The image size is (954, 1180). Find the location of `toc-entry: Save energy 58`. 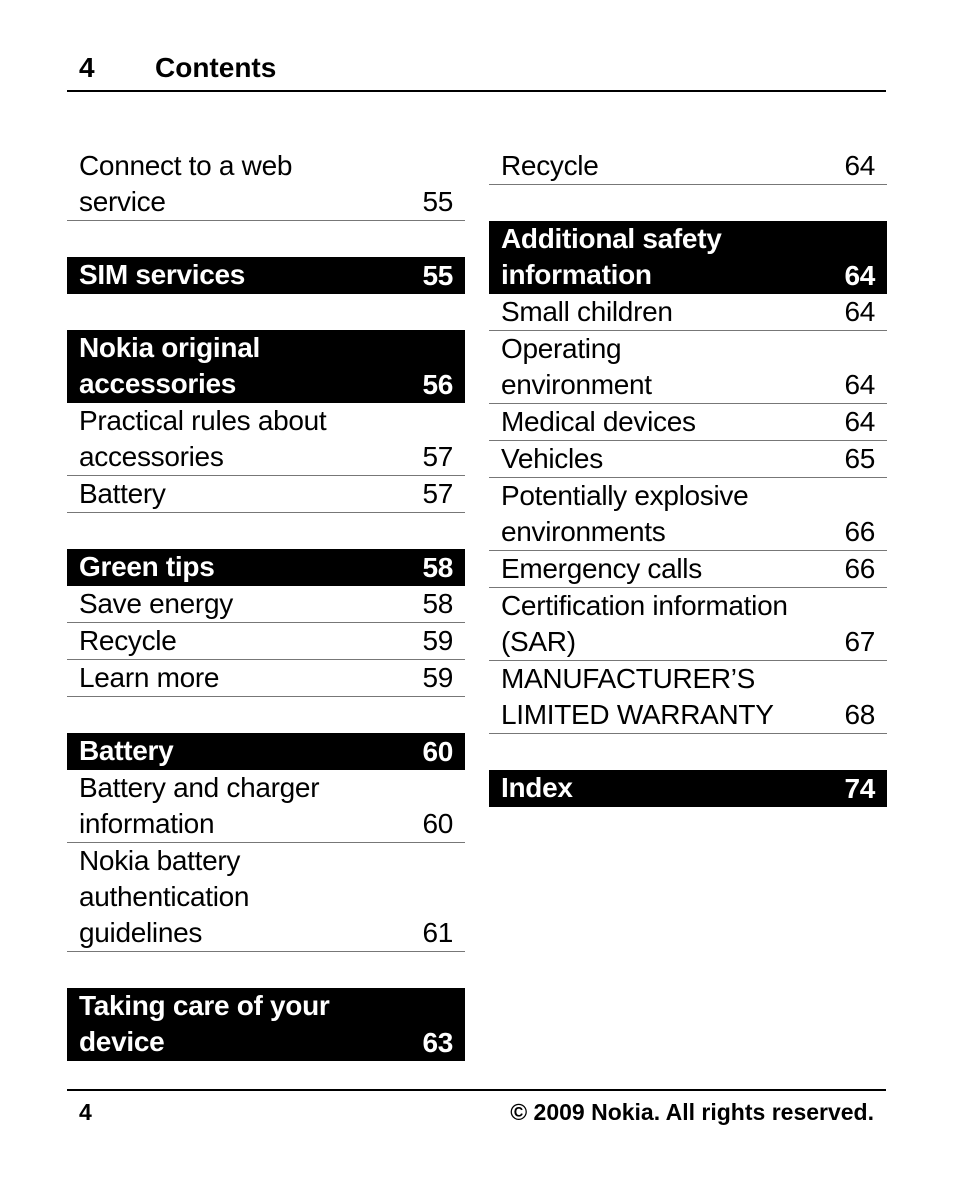

toc-entry: Save energy 58 is located at coordinates (266, 604).